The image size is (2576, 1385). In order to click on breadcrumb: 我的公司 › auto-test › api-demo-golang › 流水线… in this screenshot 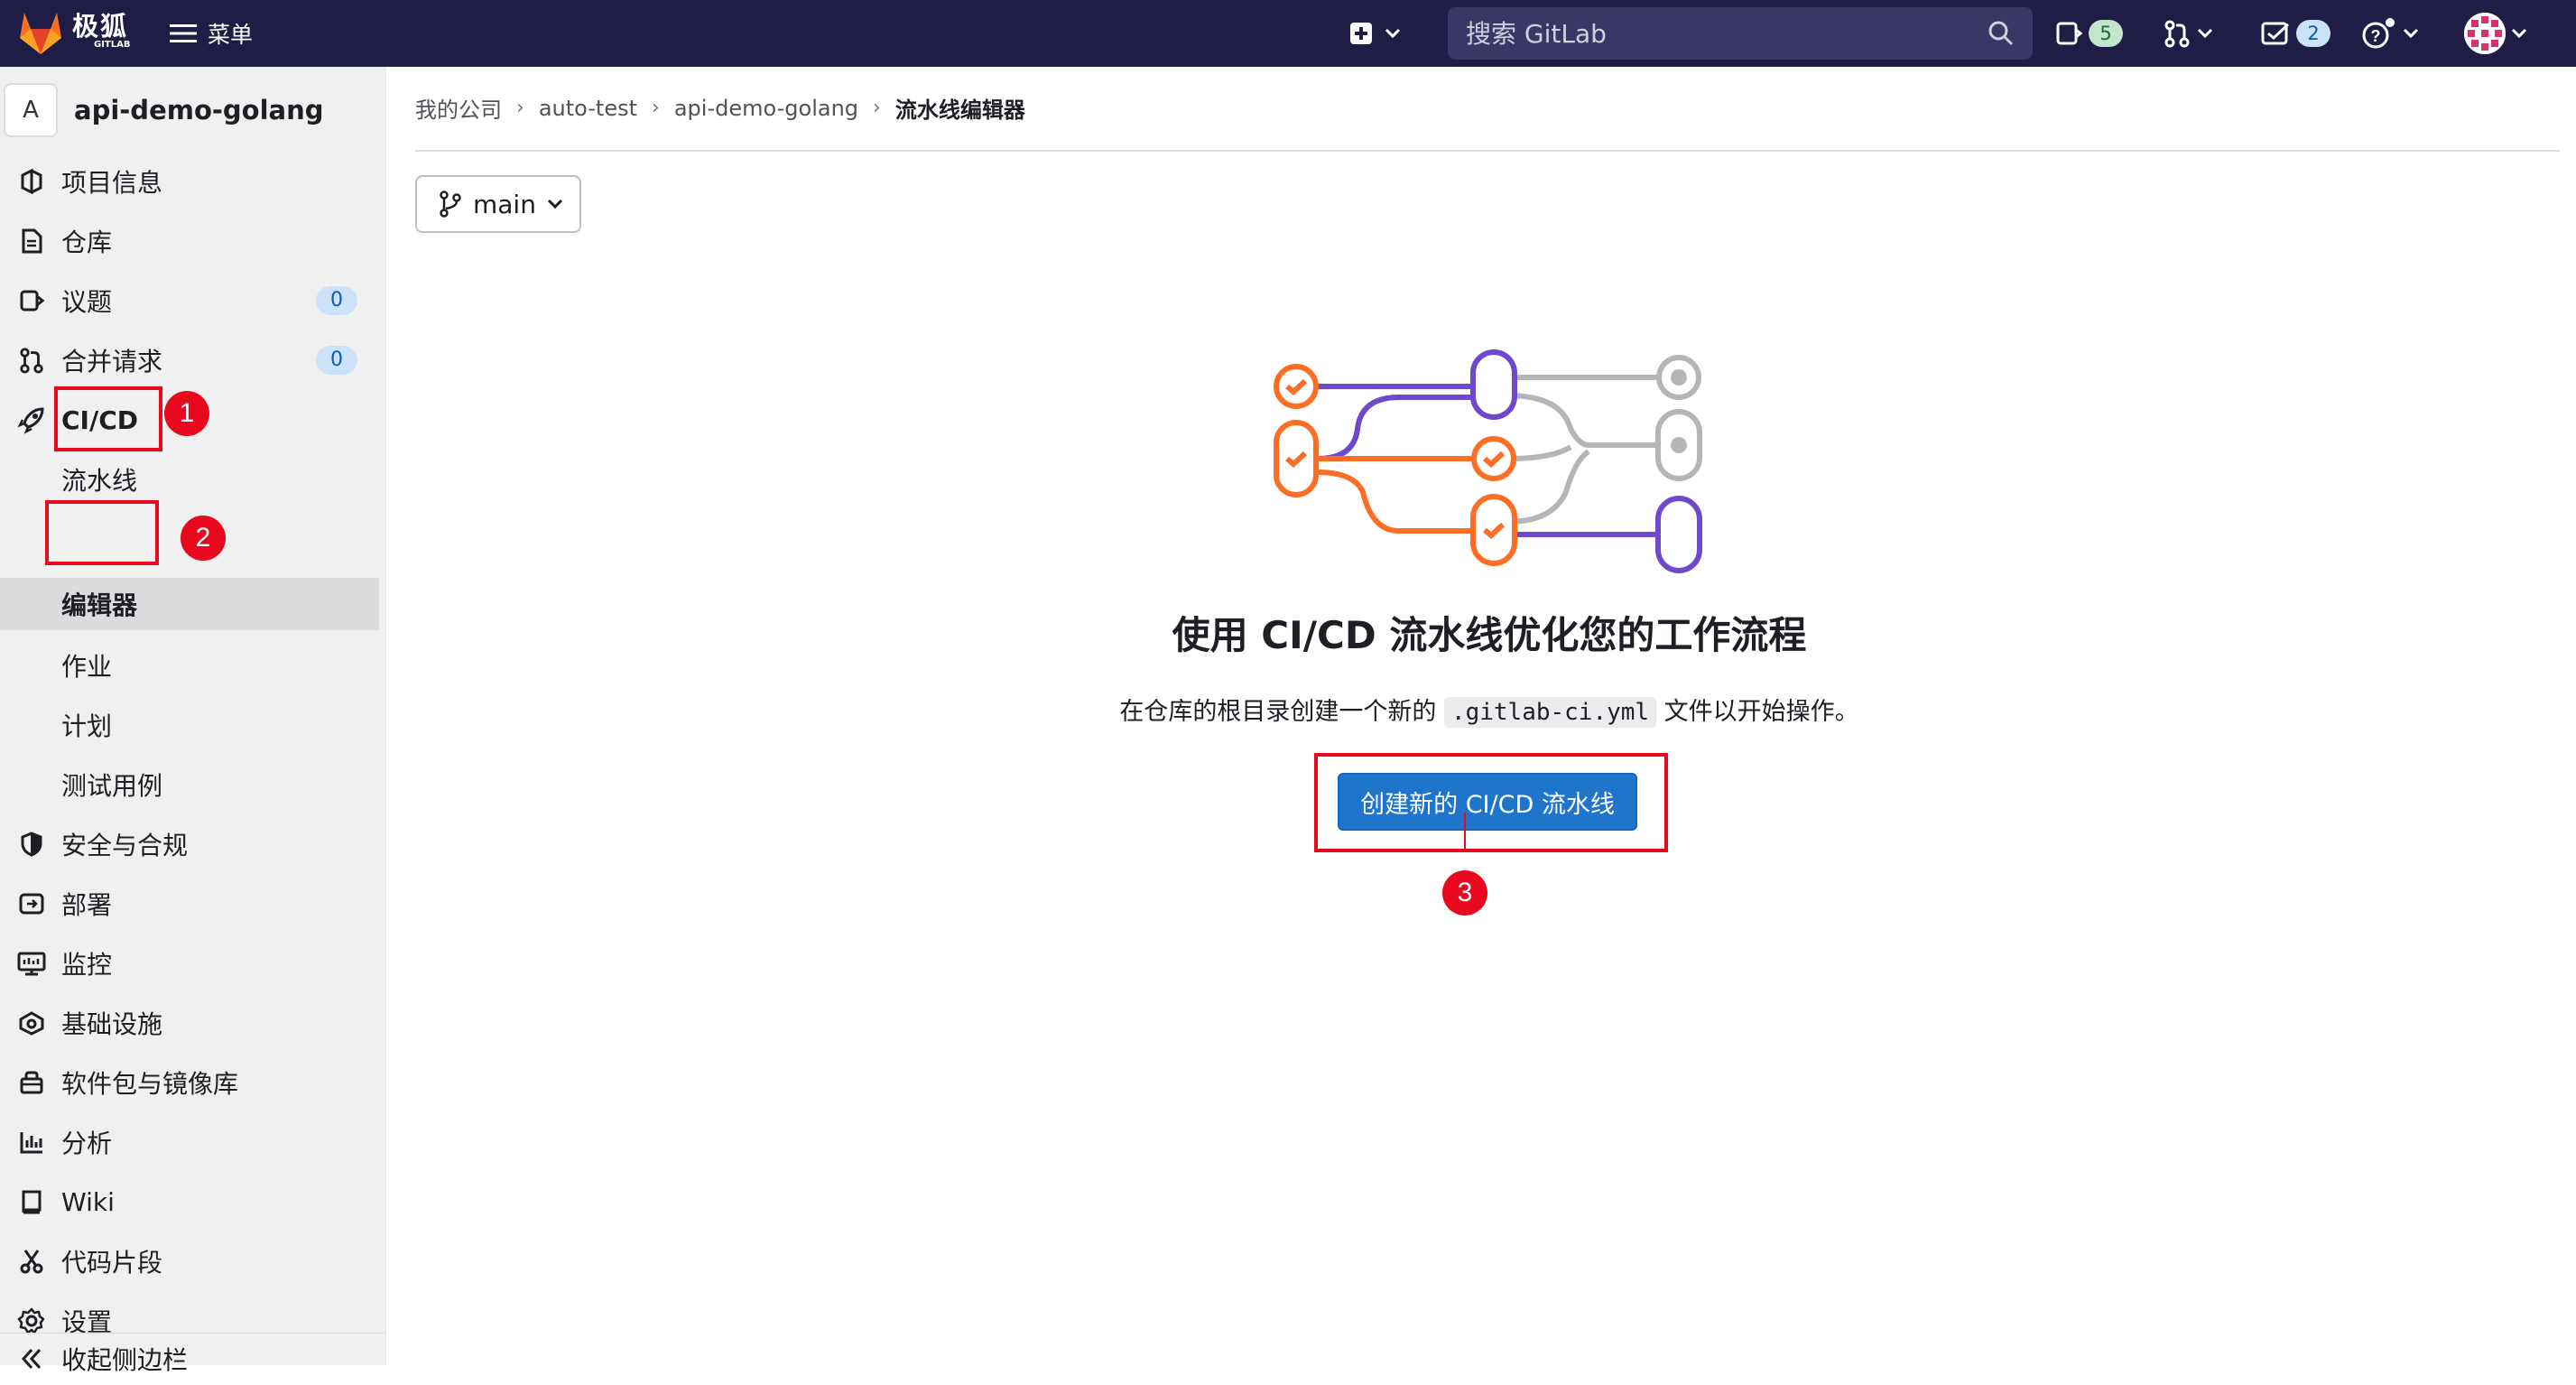, I will do `click(720, 108)`.